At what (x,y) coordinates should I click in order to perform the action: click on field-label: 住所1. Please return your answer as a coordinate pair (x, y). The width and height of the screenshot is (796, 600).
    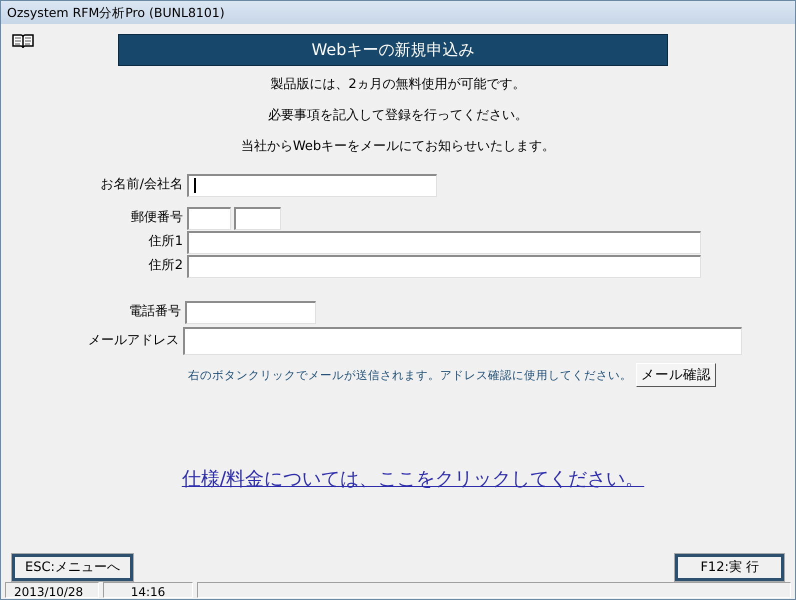
    Looking at the image, I should click on (165, 242).